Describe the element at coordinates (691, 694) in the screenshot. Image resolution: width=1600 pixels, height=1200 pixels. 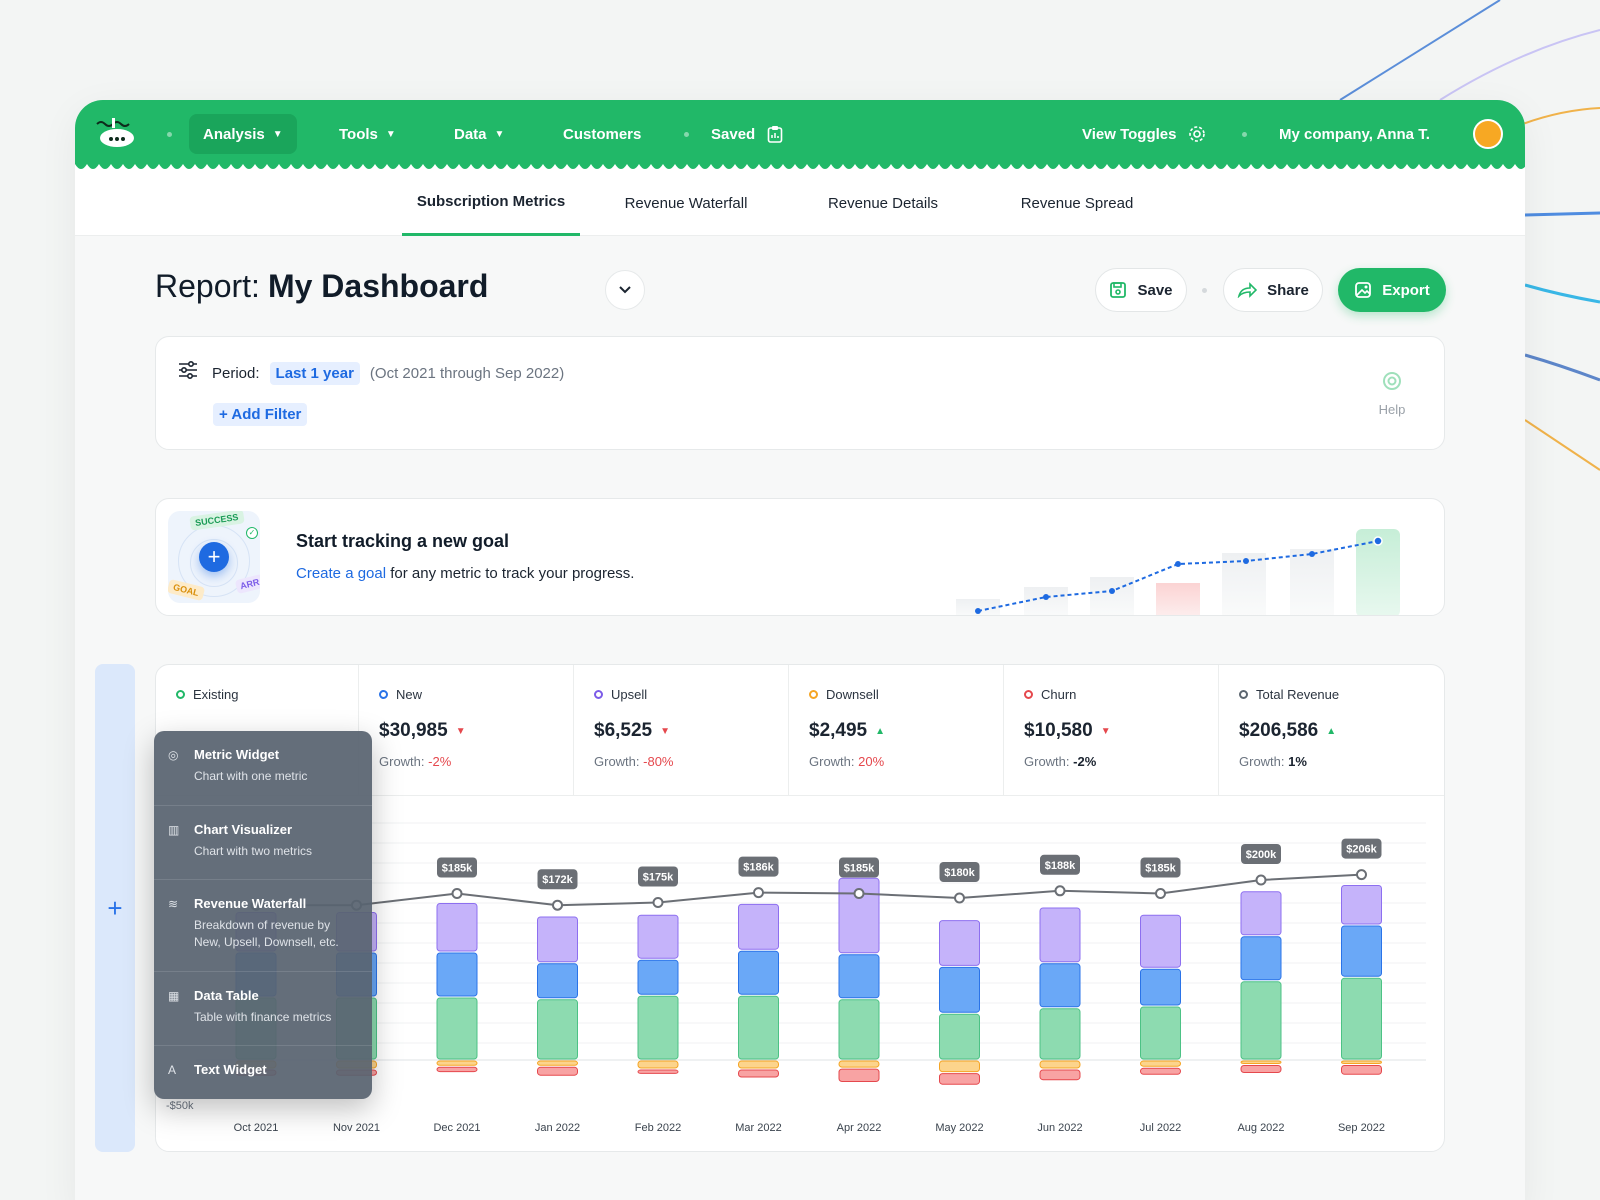
I see `metric-label: Upsell` at that location.